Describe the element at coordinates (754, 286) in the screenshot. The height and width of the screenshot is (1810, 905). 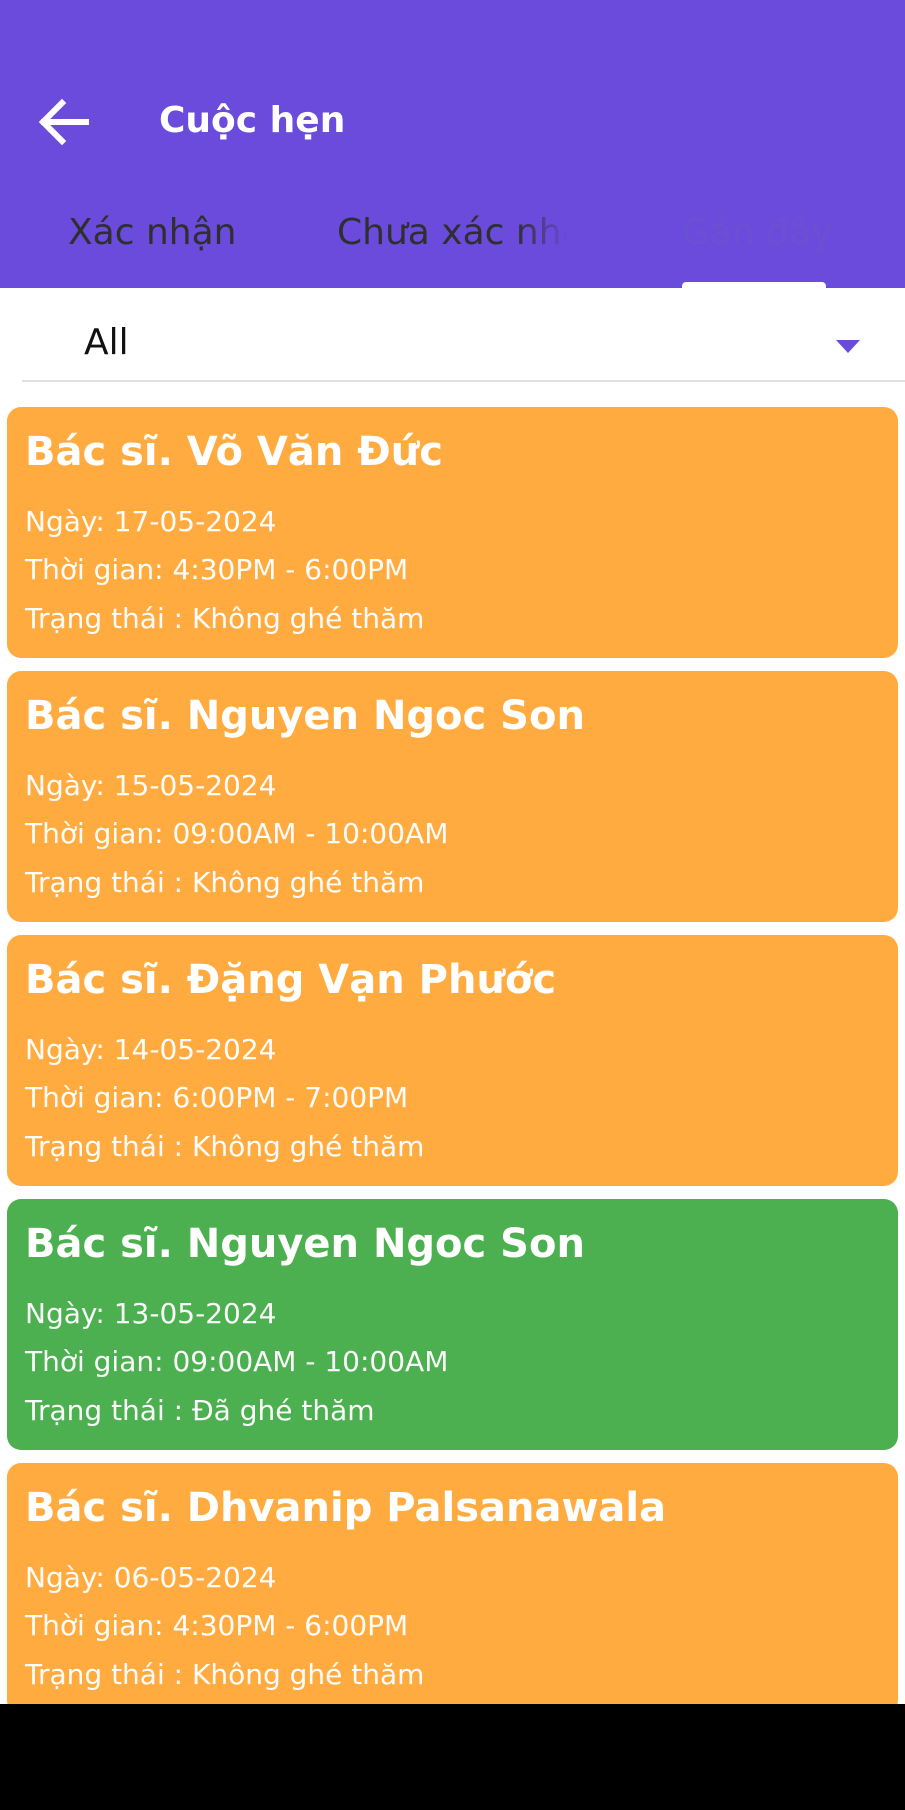
I see `tab-indicator` at that location.